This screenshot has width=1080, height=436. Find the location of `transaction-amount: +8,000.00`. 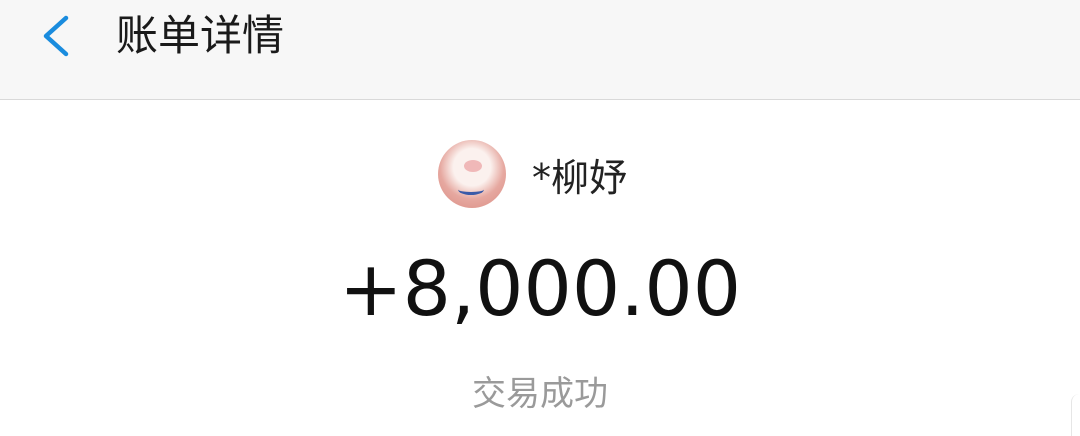

transaction-amount: +8,000.00 is located at coordinates (540, 288).